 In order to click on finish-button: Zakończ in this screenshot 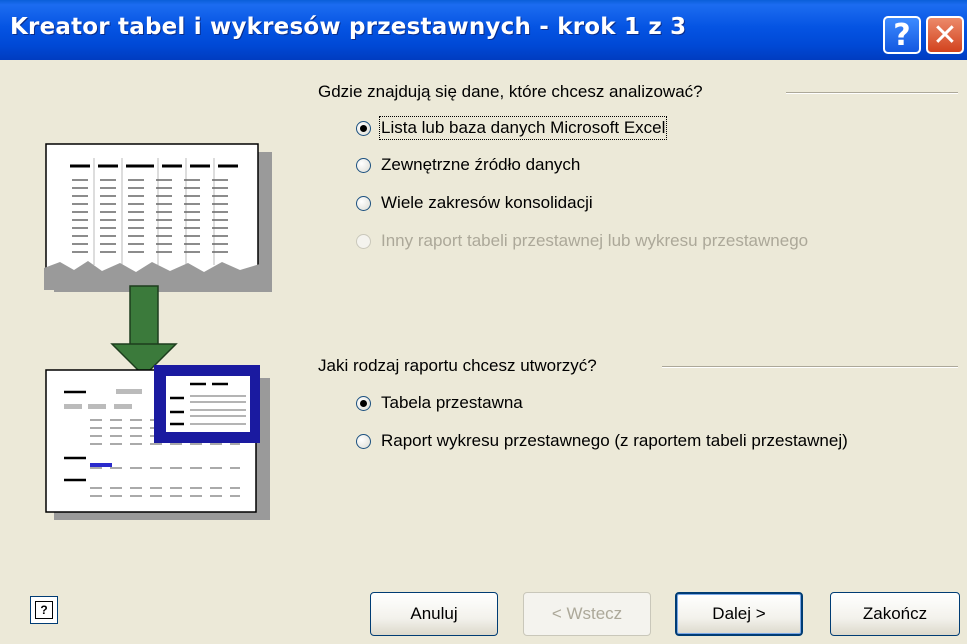, I will do `click(895, 614)`.